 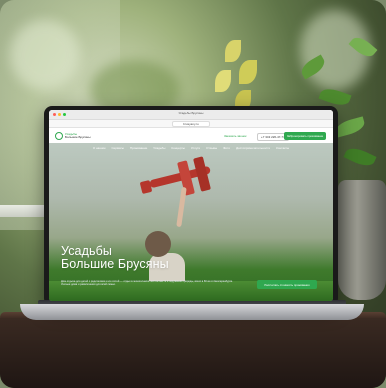 What do you see at coordinates (178, 148) in the screenshot?
I see `nav-item: Концерты` at bounding box center [178, 148].